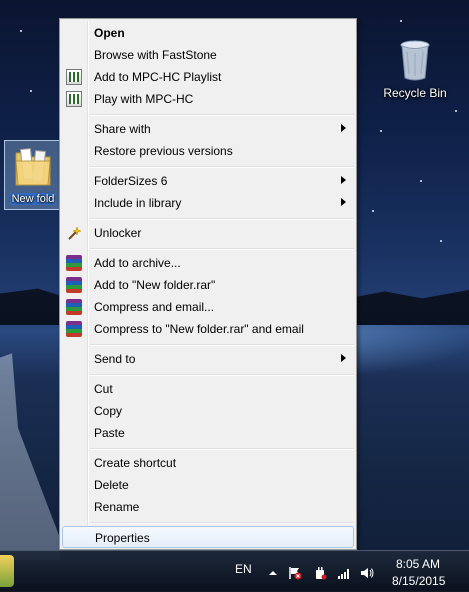 This screenshot has height=592, width=469. What do you see at coordinates (320, 572) in the screenshot?
I see `power-icon` at bounding box center [320, 572].